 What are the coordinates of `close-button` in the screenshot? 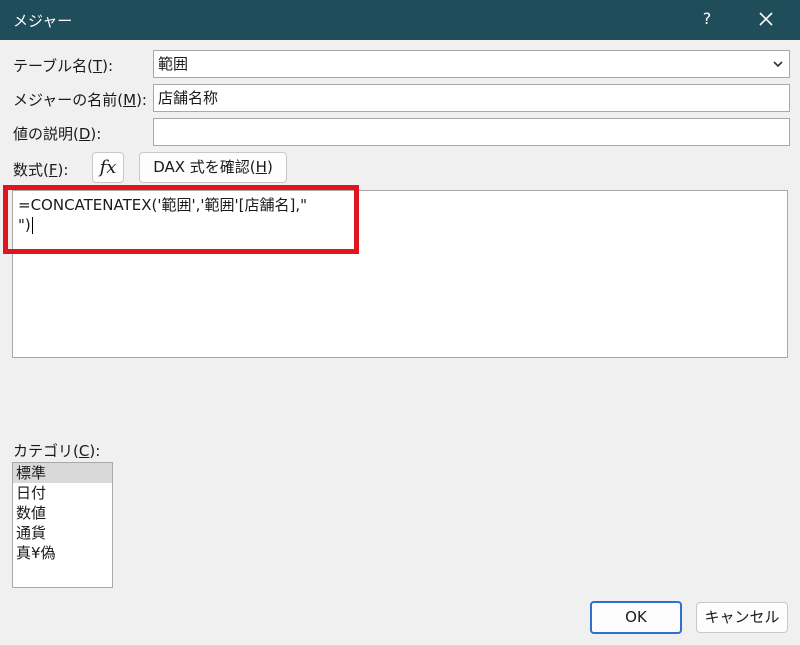 It's located at (766, 19).